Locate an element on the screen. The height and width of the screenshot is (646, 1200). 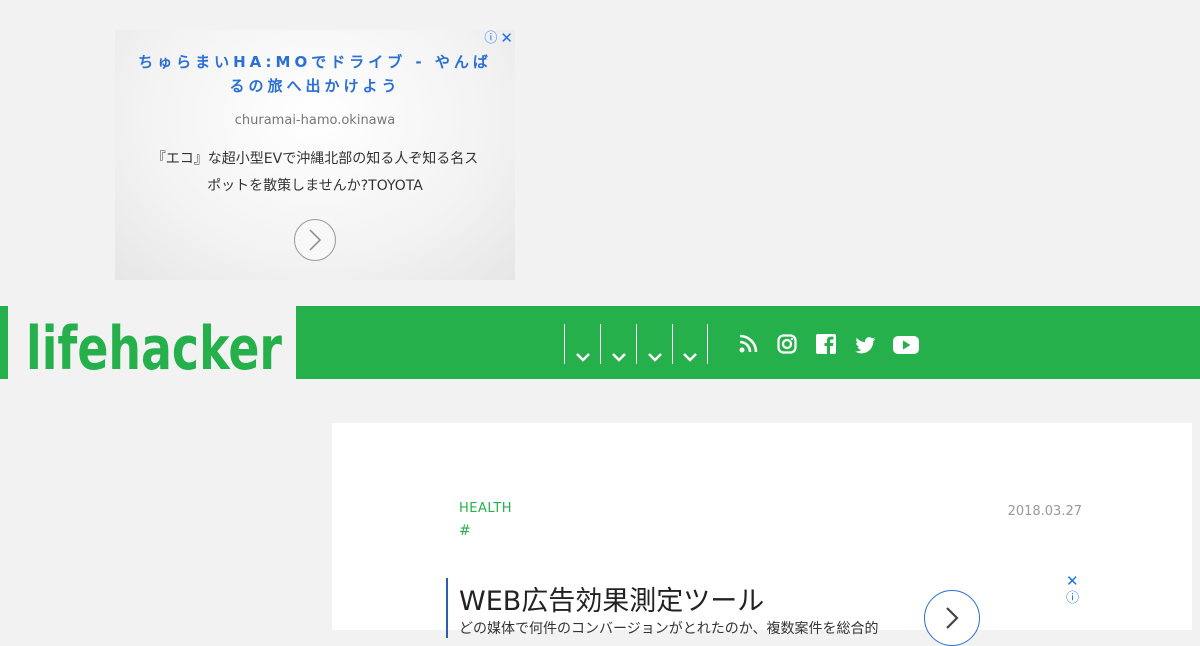
logo-container: lifehacker is located at coordinates (152, 342).